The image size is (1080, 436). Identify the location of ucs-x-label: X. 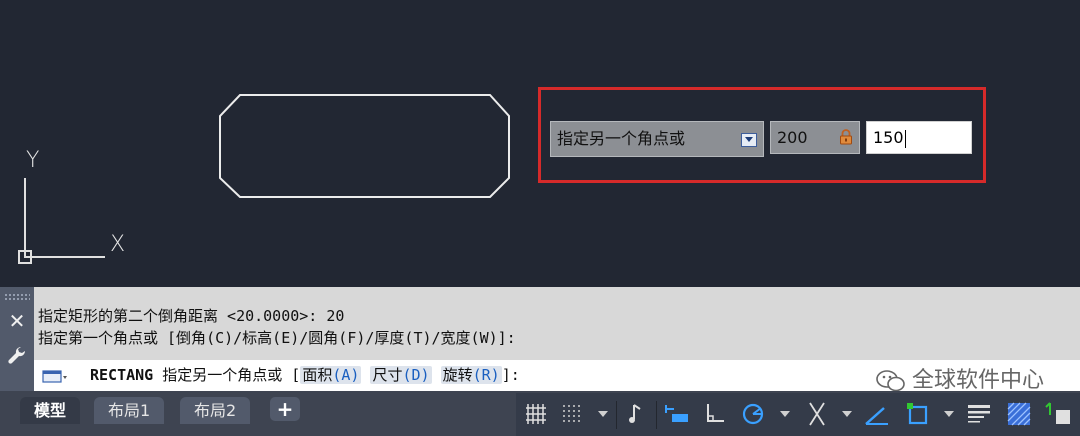
(118, 244).